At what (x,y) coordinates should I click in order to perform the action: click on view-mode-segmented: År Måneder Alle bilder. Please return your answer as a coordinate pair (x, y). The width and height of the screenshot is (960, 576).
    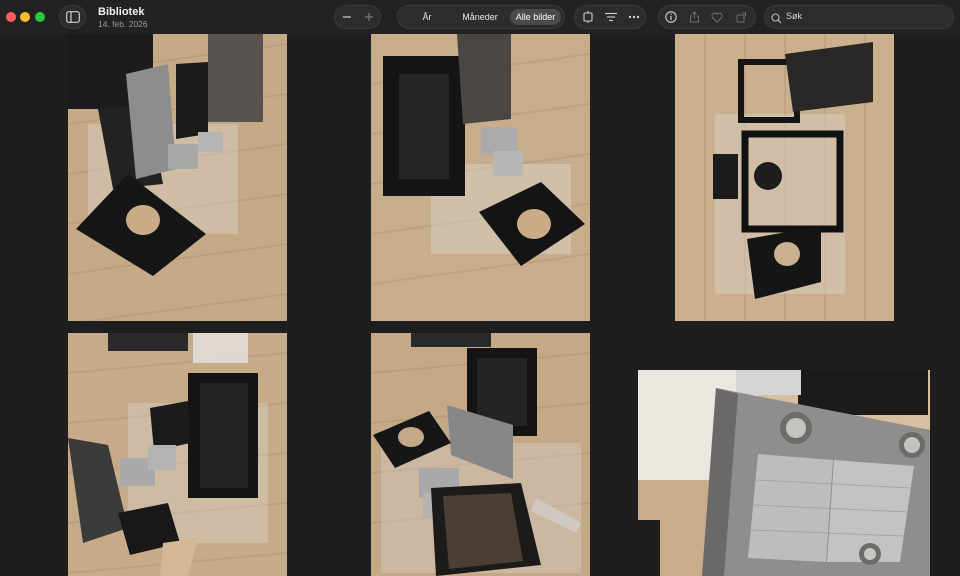
    Looking at the image, I should click on (481, 17).